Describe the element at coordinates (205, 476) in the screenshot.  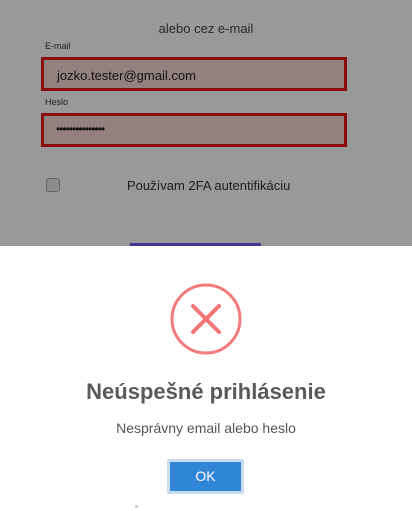
I see `ok-button: OK` at that location.